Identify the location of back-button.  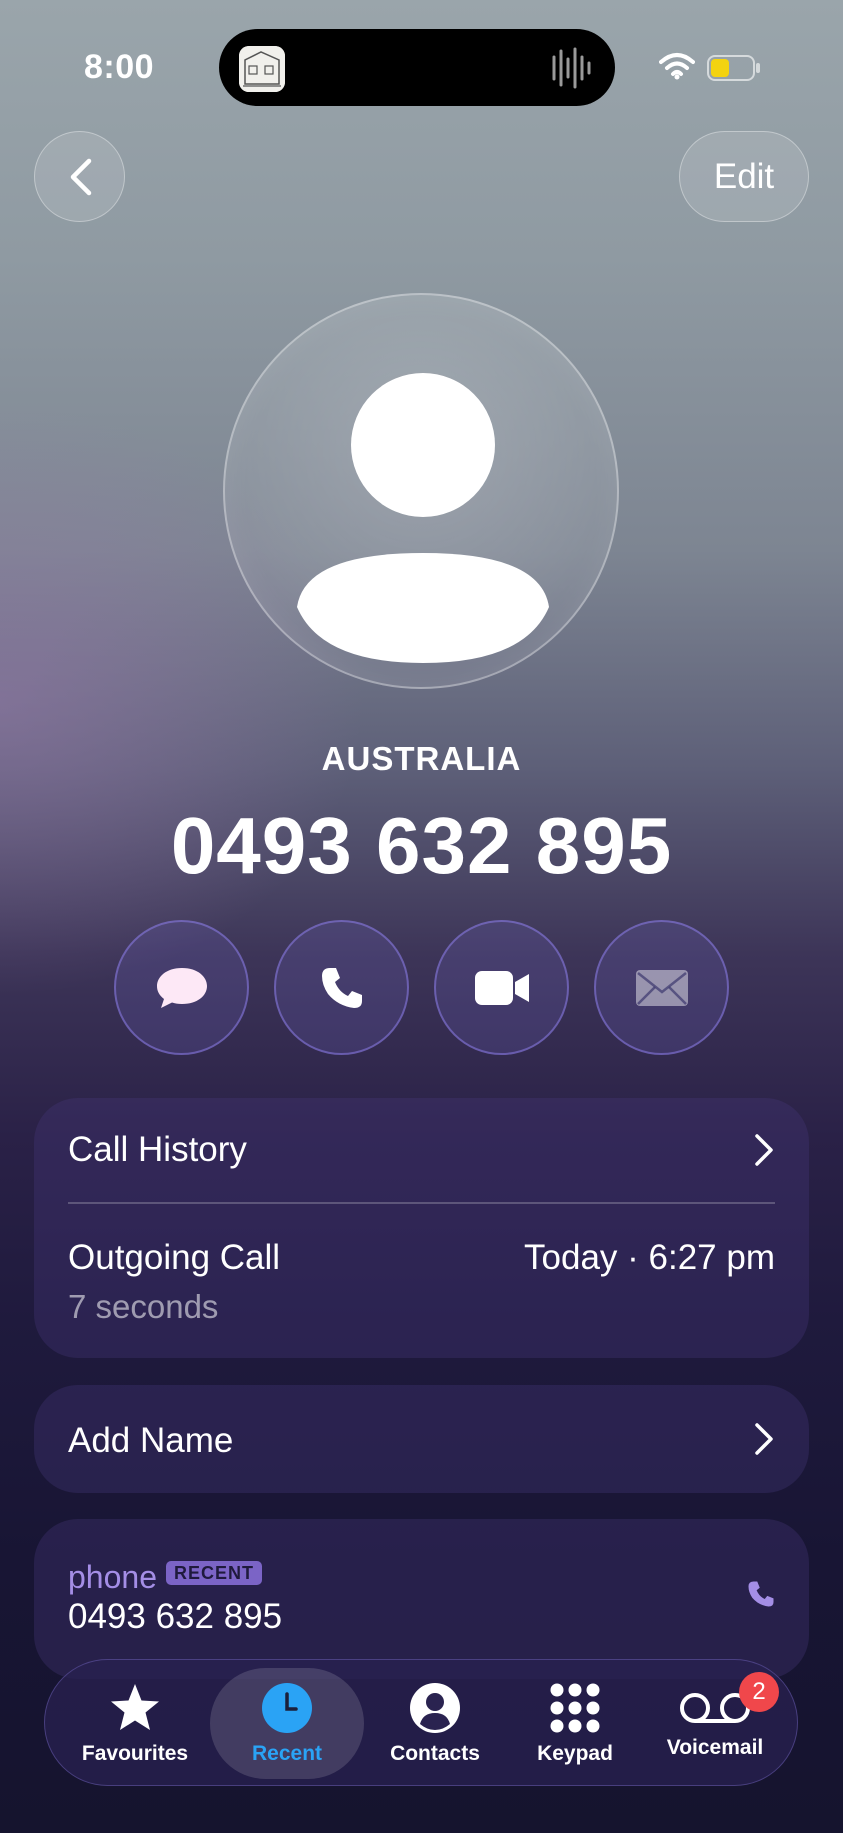
(79, 176).